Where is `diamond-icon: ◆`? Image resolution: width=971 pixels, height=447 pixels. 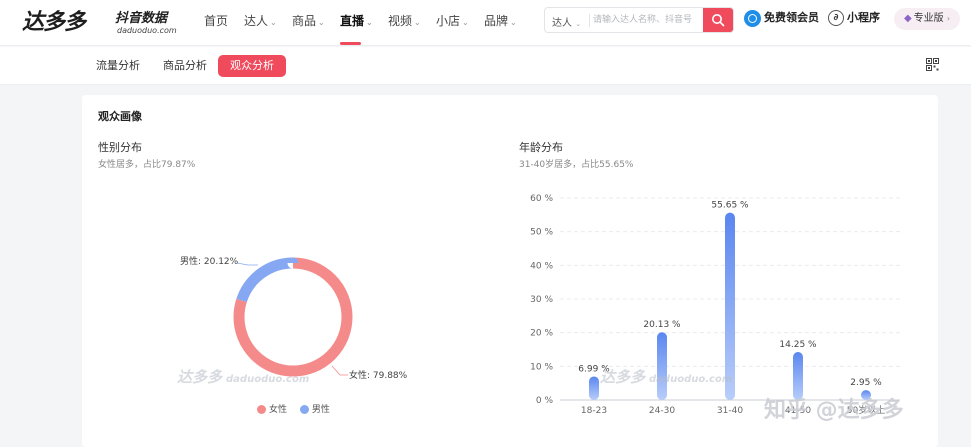
diamond-icon: ◆ is located at coordinates (907, 18).